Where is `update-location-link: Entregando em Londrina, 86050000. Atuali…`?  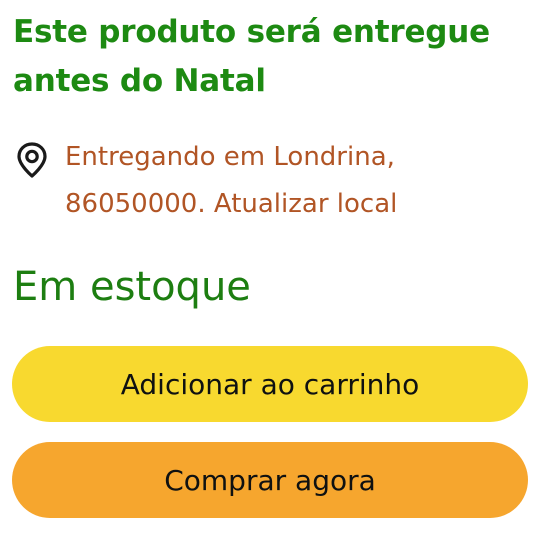 update-location-link: Entregando em Londrina, 86050000. Atuali… is located at coordinates (285, 181).